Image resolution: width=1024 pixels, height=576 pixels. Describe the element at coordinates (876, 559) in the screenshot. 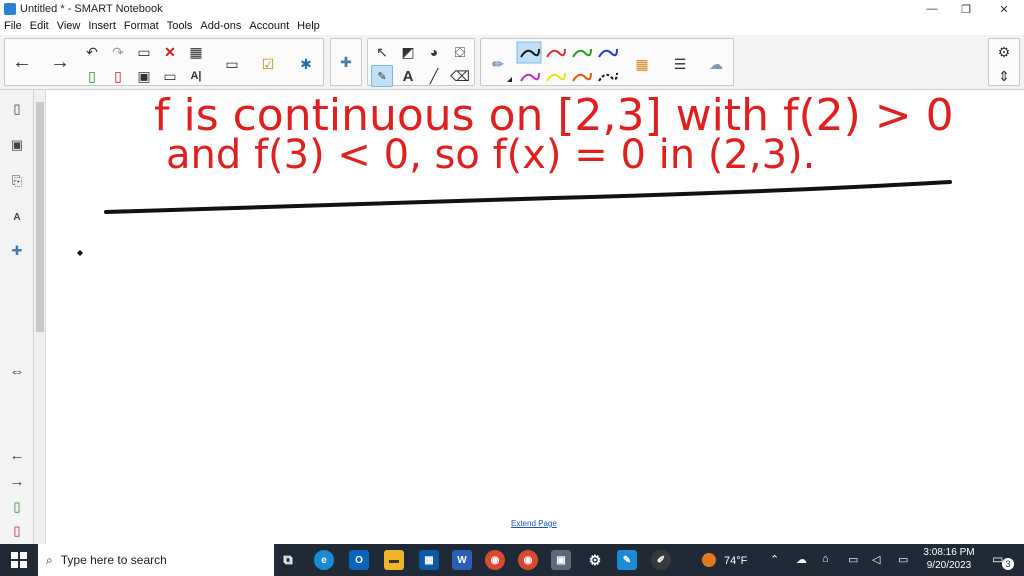

I see `volume-icon: ◁` at that location.